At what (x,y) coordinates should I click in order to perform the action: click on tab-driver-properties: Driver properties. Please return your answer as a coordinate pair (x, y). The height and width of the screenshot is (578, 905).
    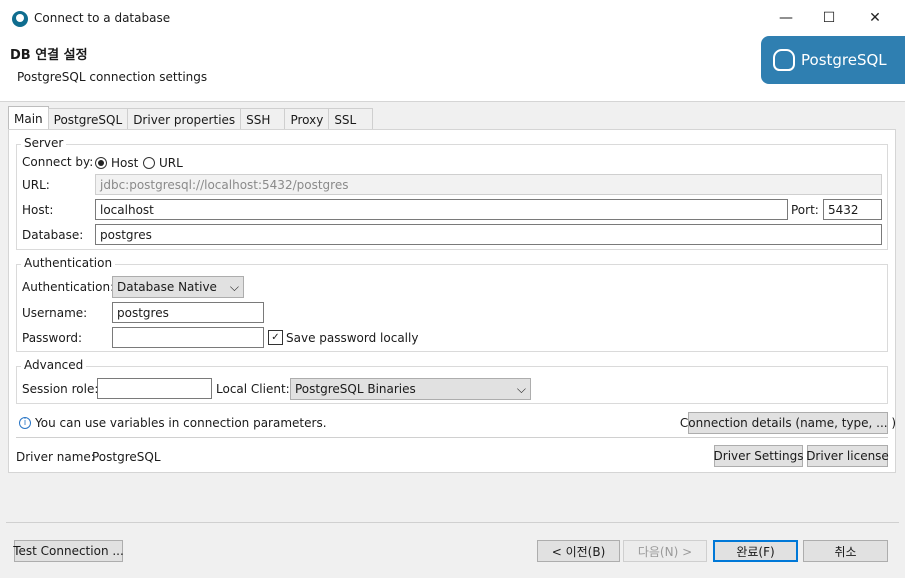
    Looking at the image, I should click on (184, 119).